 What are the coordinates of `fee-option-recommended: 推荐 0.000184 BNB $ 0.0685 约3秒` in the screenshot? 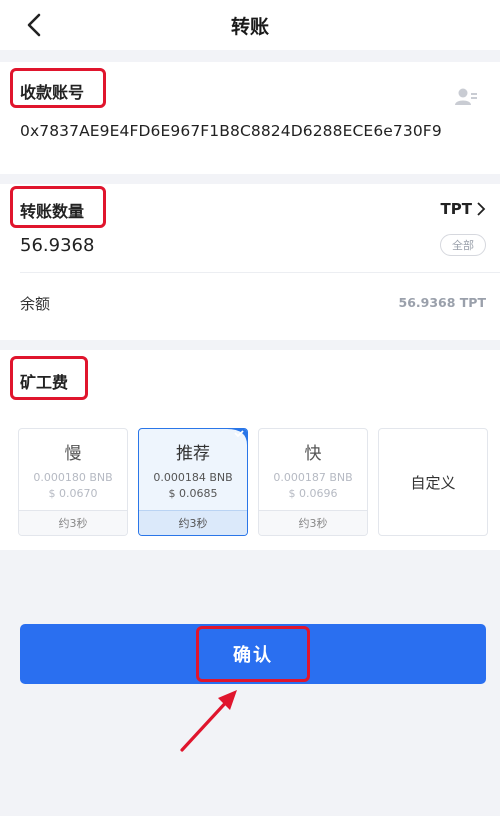 It's located at (193, 482).